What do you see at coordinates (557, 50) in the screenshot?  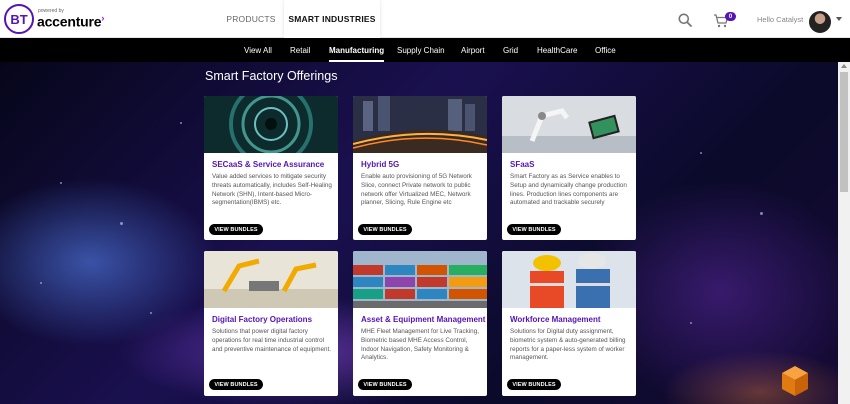 I see `subnav-item-healthcare: HealthCare` at bounding box center [557, 50].